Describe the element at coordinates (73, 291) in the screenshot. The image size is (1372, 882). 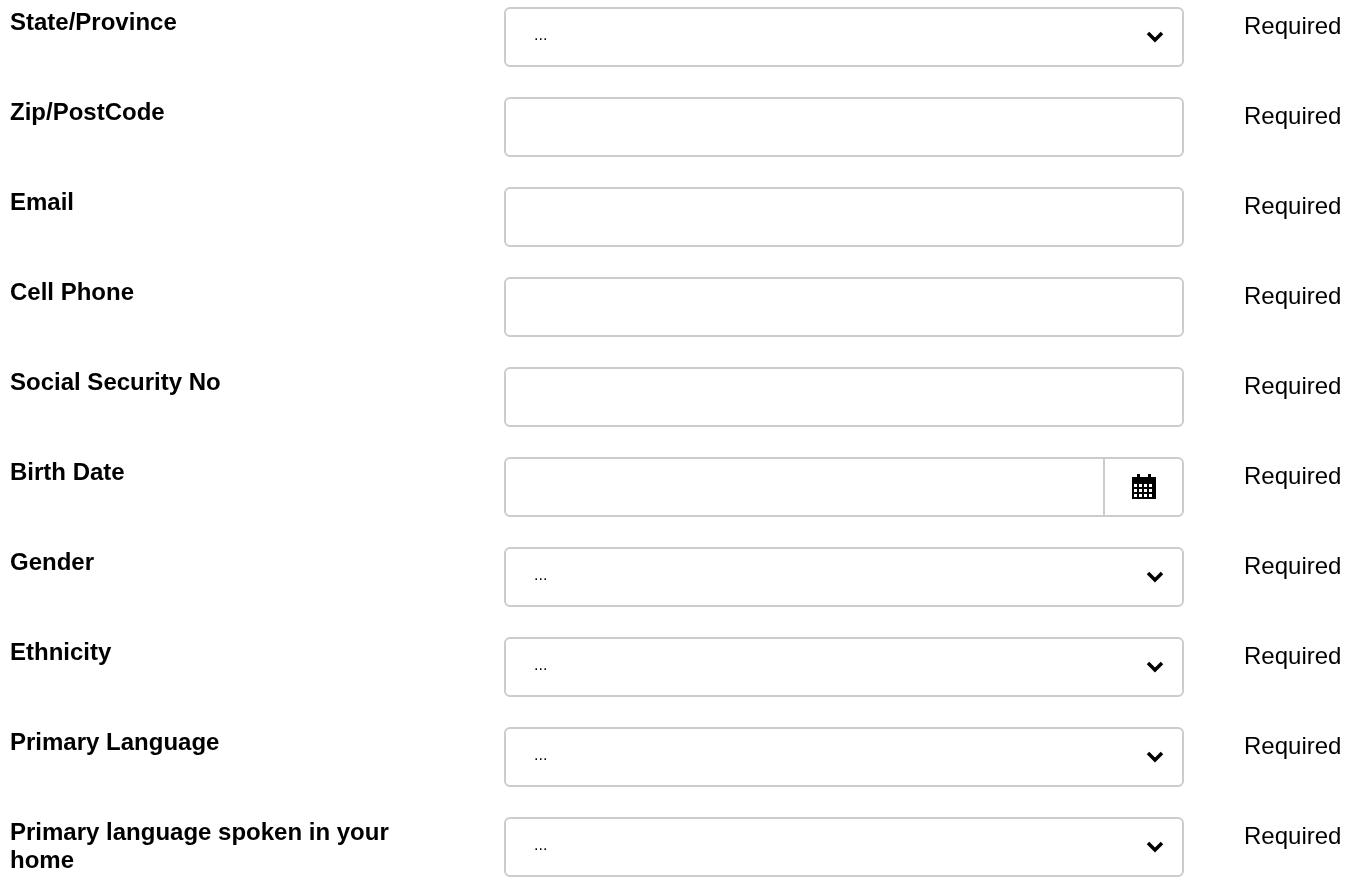
I see `field-label: Cell Phone` at that location.